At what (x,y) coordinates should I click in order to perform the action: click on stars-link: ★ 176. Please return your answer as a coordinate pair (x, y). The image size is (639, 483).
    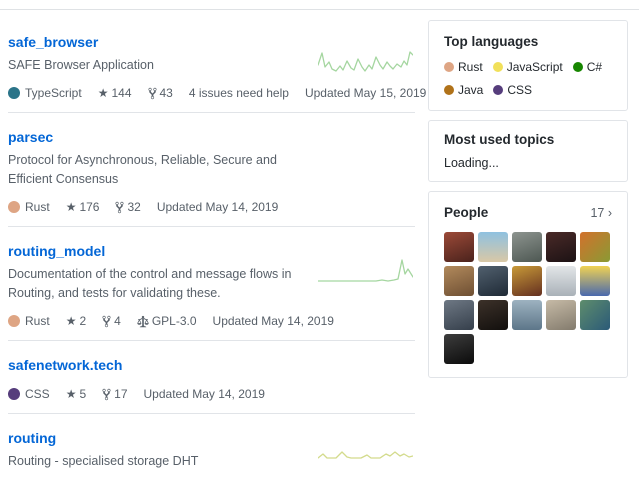
    Looking at the image, I should click on (83, 207).